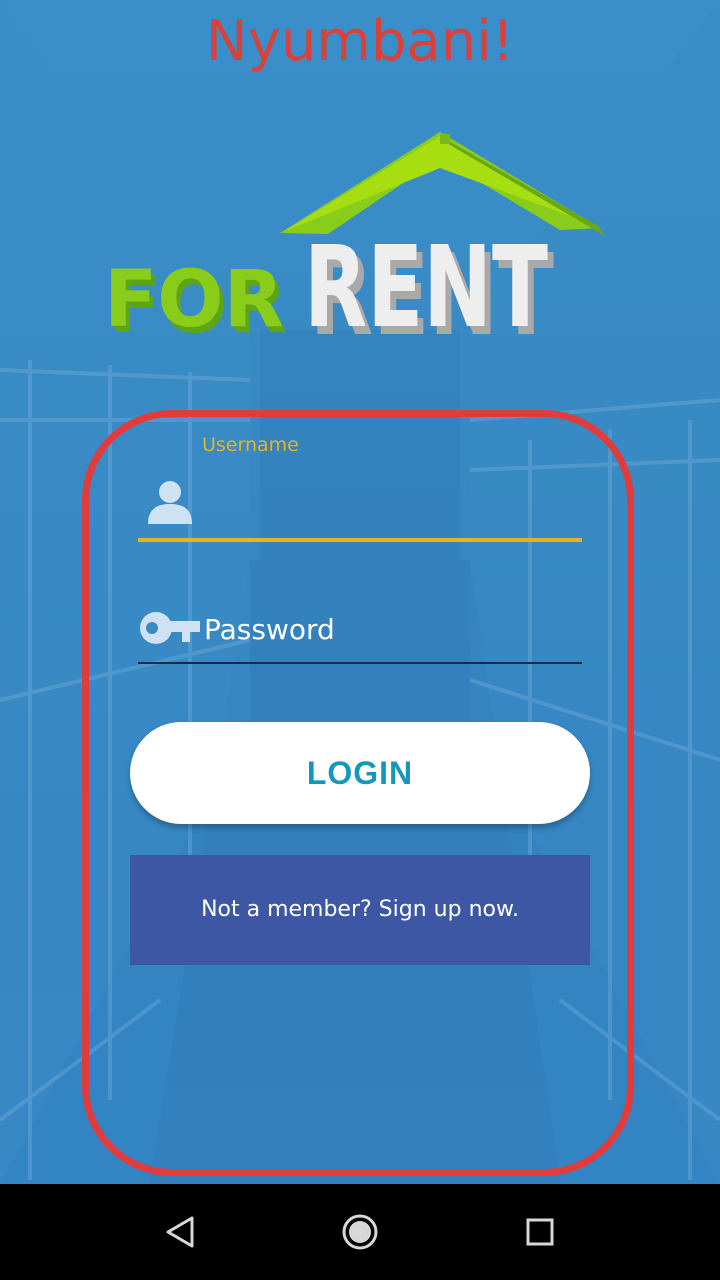  I want to click on login-button: LOGIN, so click(360, 773).